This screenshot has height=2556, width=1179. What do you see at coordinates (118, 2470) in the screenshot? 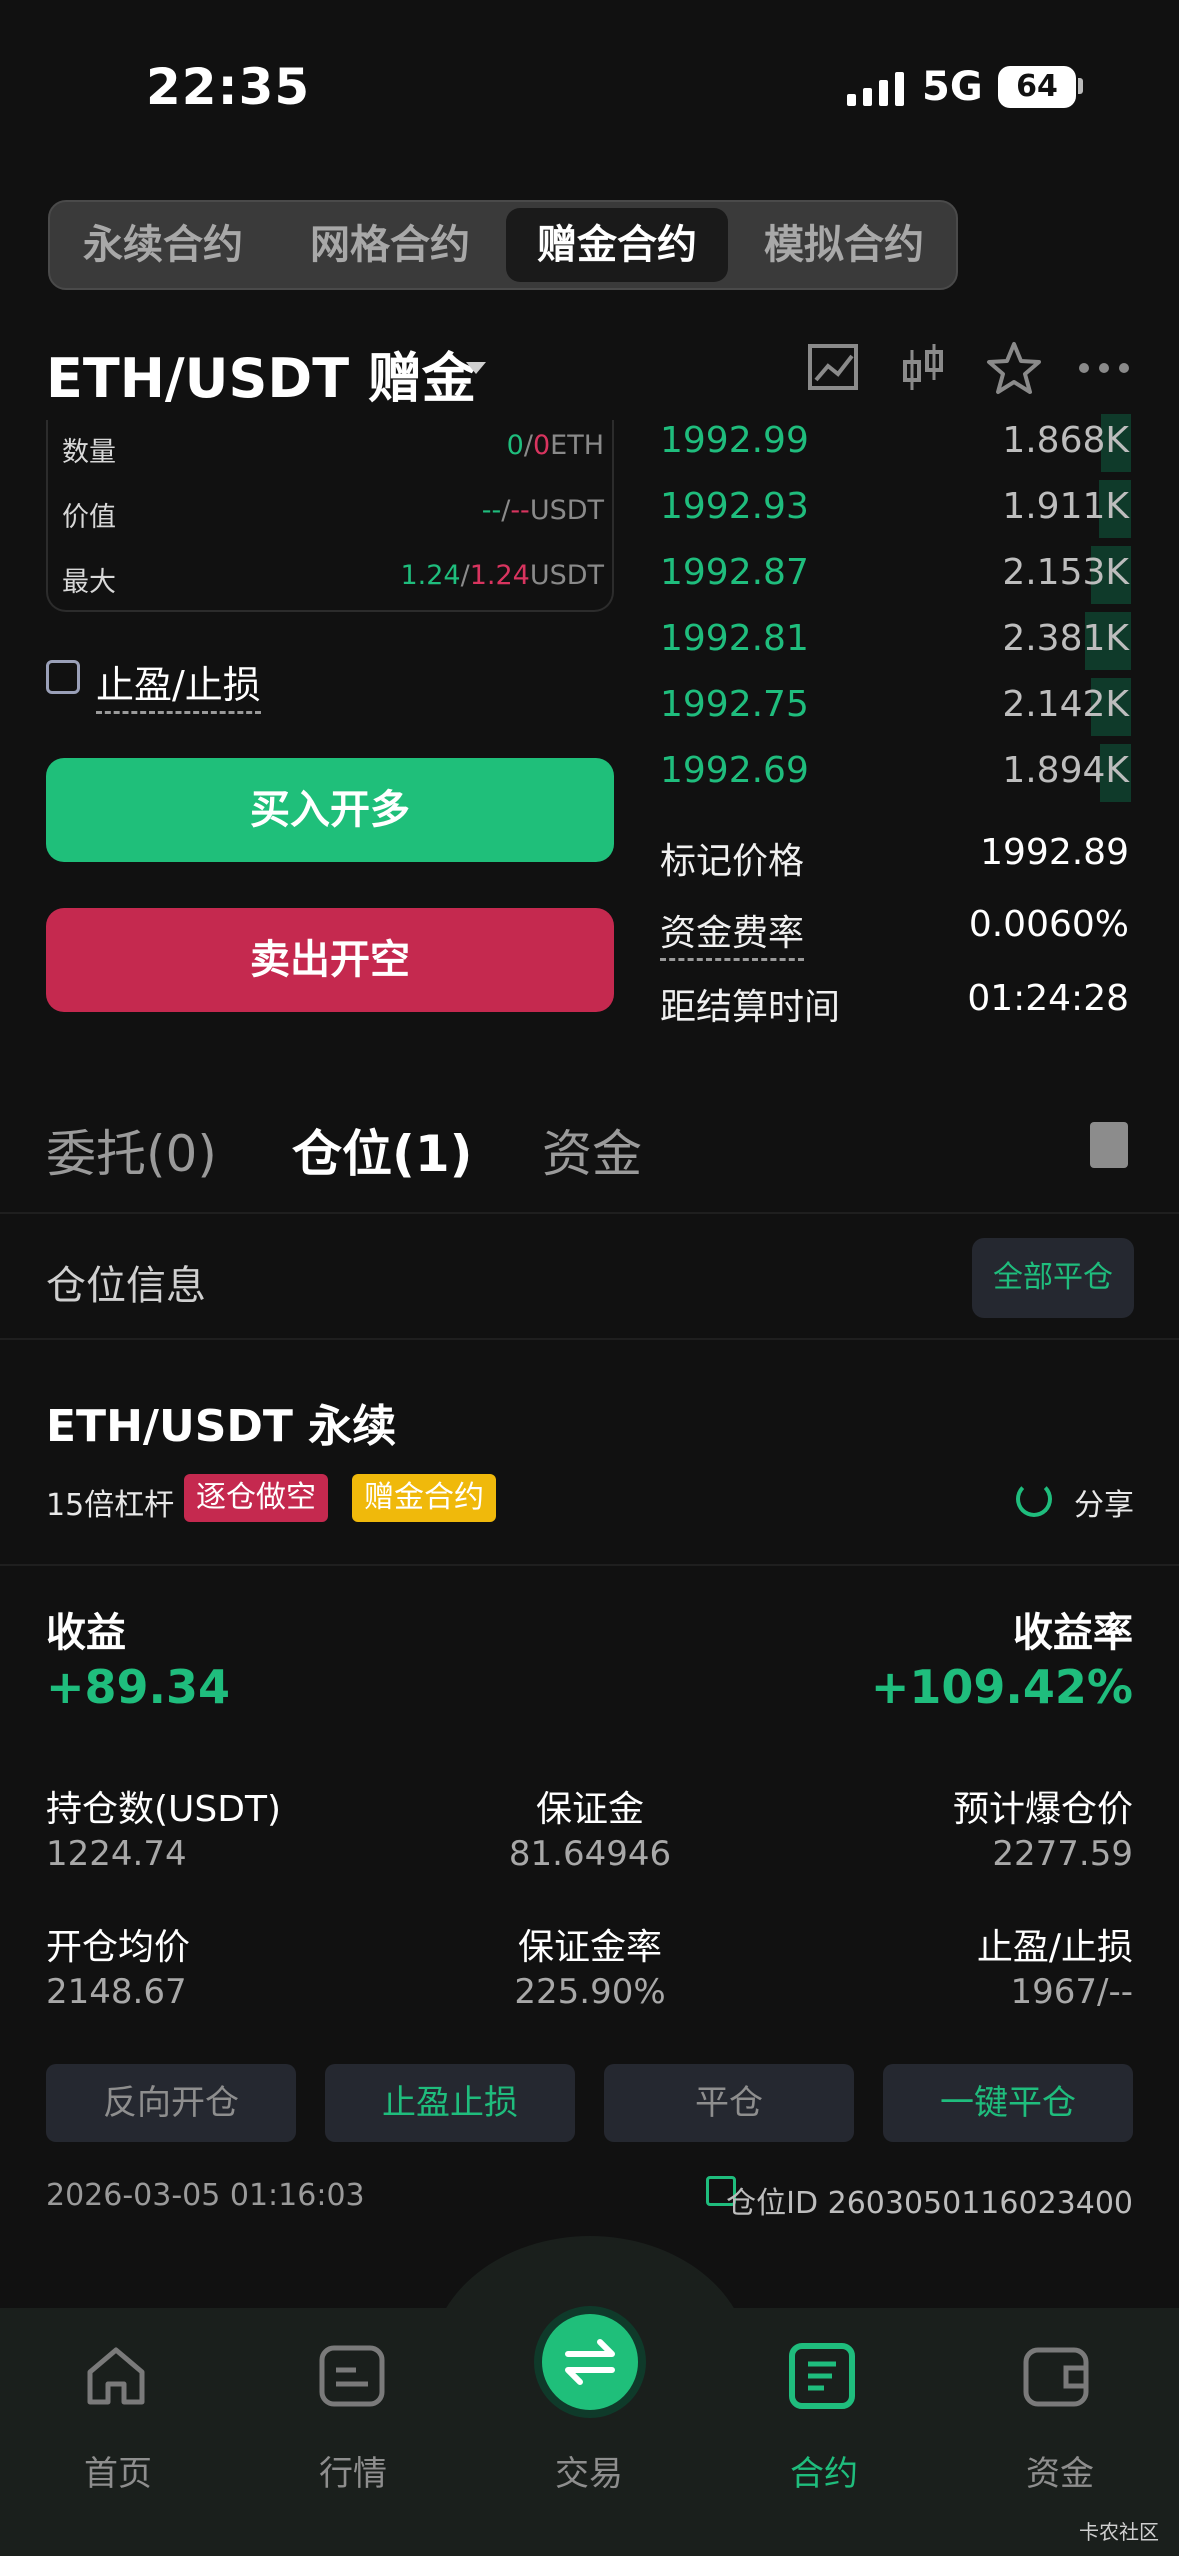
I see `tab-home: 首页` at bounding box center [118, 2470].